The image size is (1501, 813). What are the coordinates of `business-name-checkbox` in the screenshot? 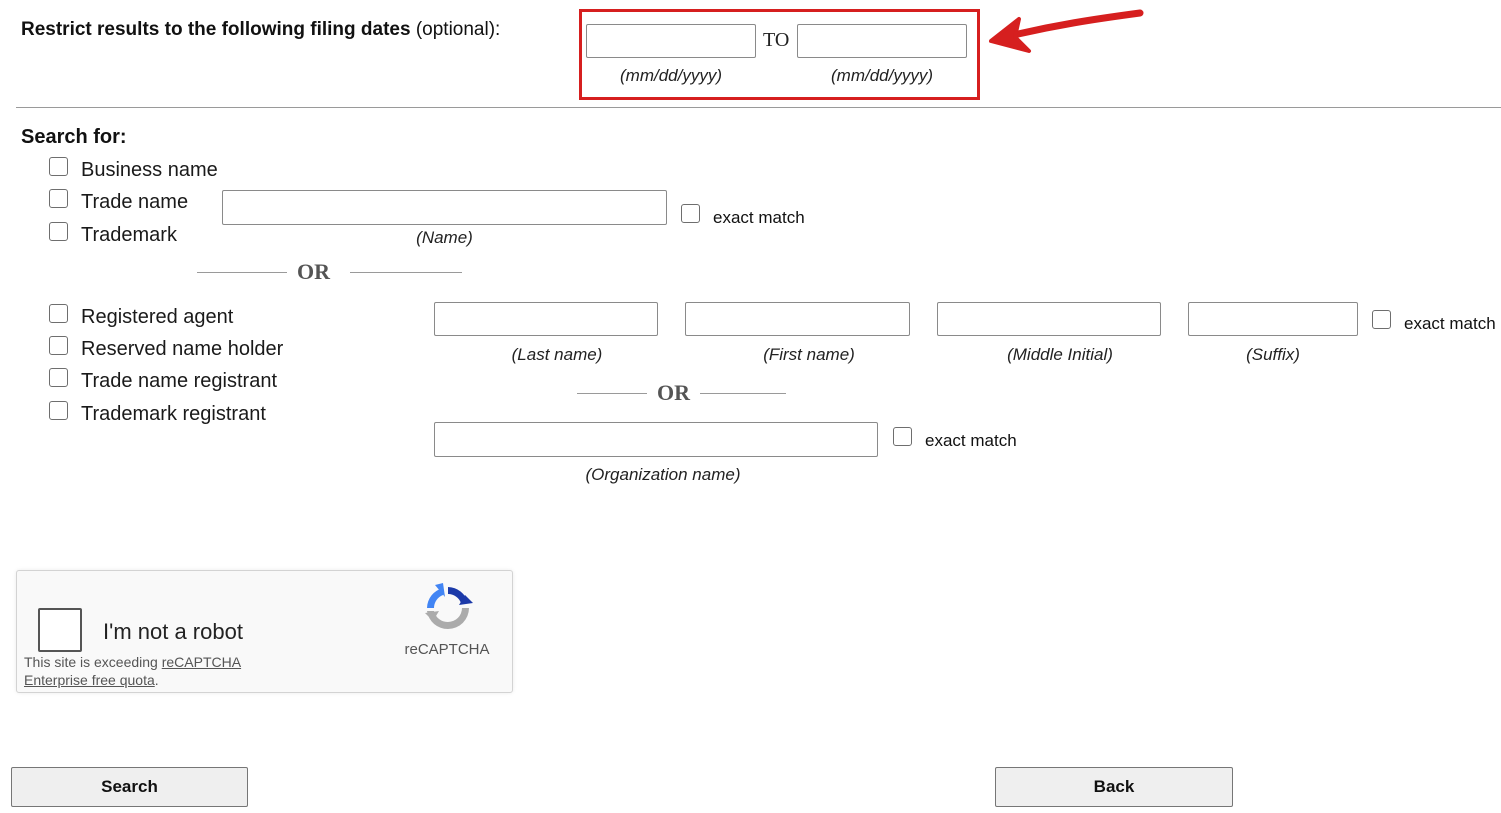 It's located at (58, 166).